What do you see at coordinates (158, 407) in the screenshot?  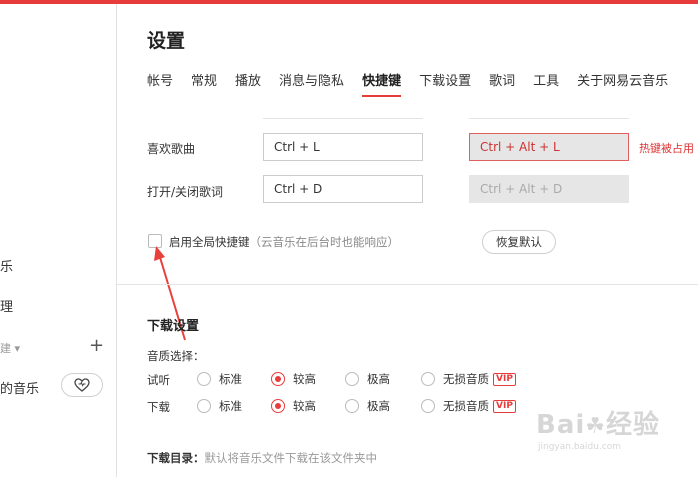 I see `quality-row-label-download: 下载` at bounding box center [158, 407].